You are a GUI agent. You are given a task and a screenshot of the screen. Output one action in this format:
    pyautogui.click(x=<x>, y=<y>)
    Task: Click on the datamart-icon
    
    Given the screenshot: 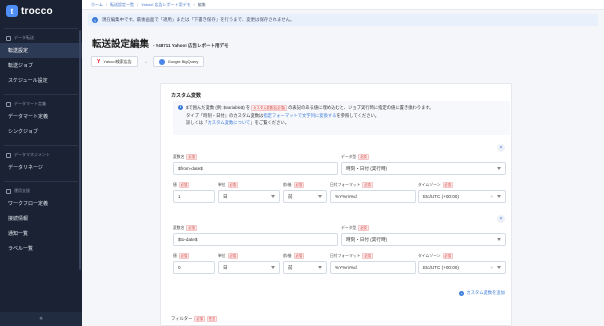 What is the action you would take?
    pyautogui.click(x=8, y=104)
    